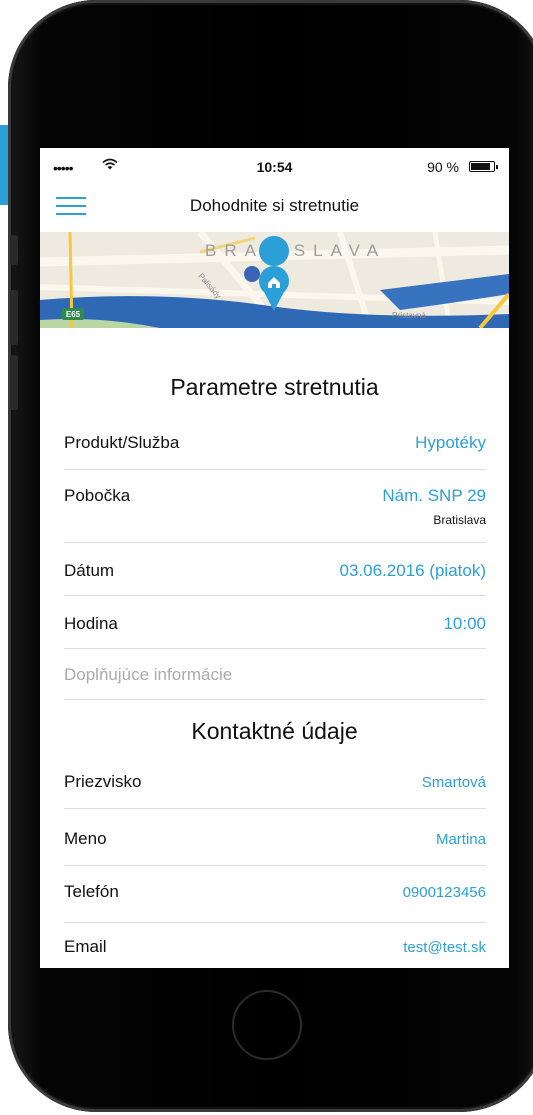  What do you see at coordinates (89, 570) in the screenshot?
I see `date-label: Dátum` at bounding box center [89, 570].